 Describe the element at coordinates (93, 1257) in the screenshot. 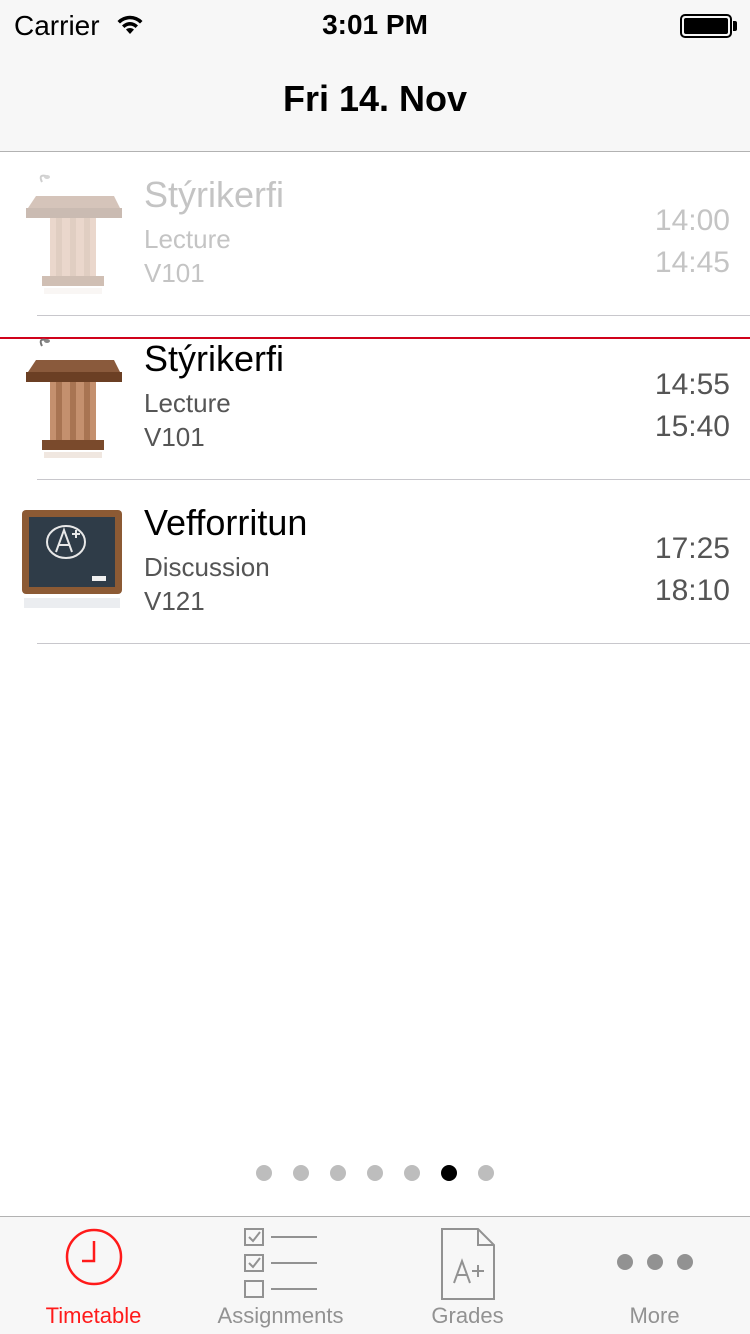

I see `clock-icon` at that location.